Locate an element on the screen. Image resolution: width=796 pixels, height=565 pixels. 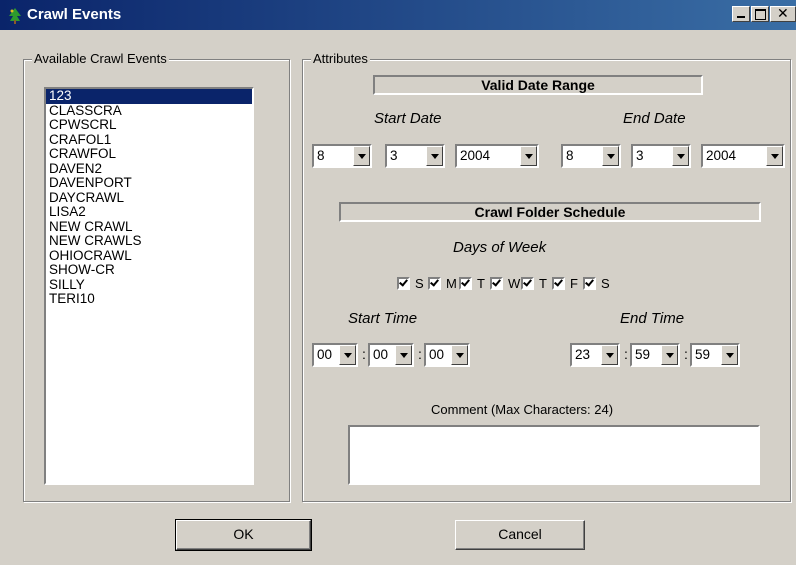
end-minute-select: 59 is located at coordinates (655, 355).